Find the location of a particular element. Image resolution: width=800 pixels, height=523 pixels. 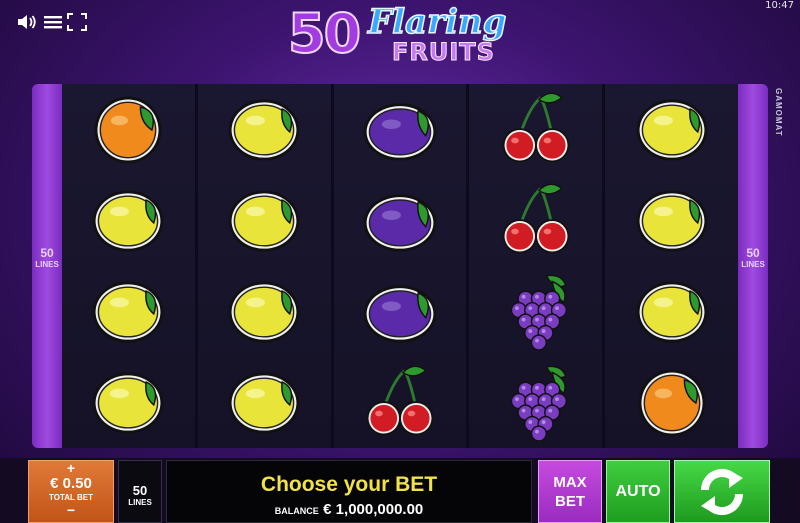

lines-indicator-right: 50 LINES is located at coordinates (753, 266).